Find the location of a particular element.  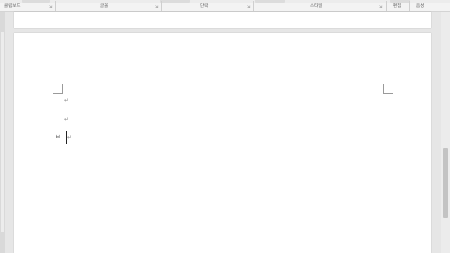

format-painter-button is located at coordinates (36, 1).